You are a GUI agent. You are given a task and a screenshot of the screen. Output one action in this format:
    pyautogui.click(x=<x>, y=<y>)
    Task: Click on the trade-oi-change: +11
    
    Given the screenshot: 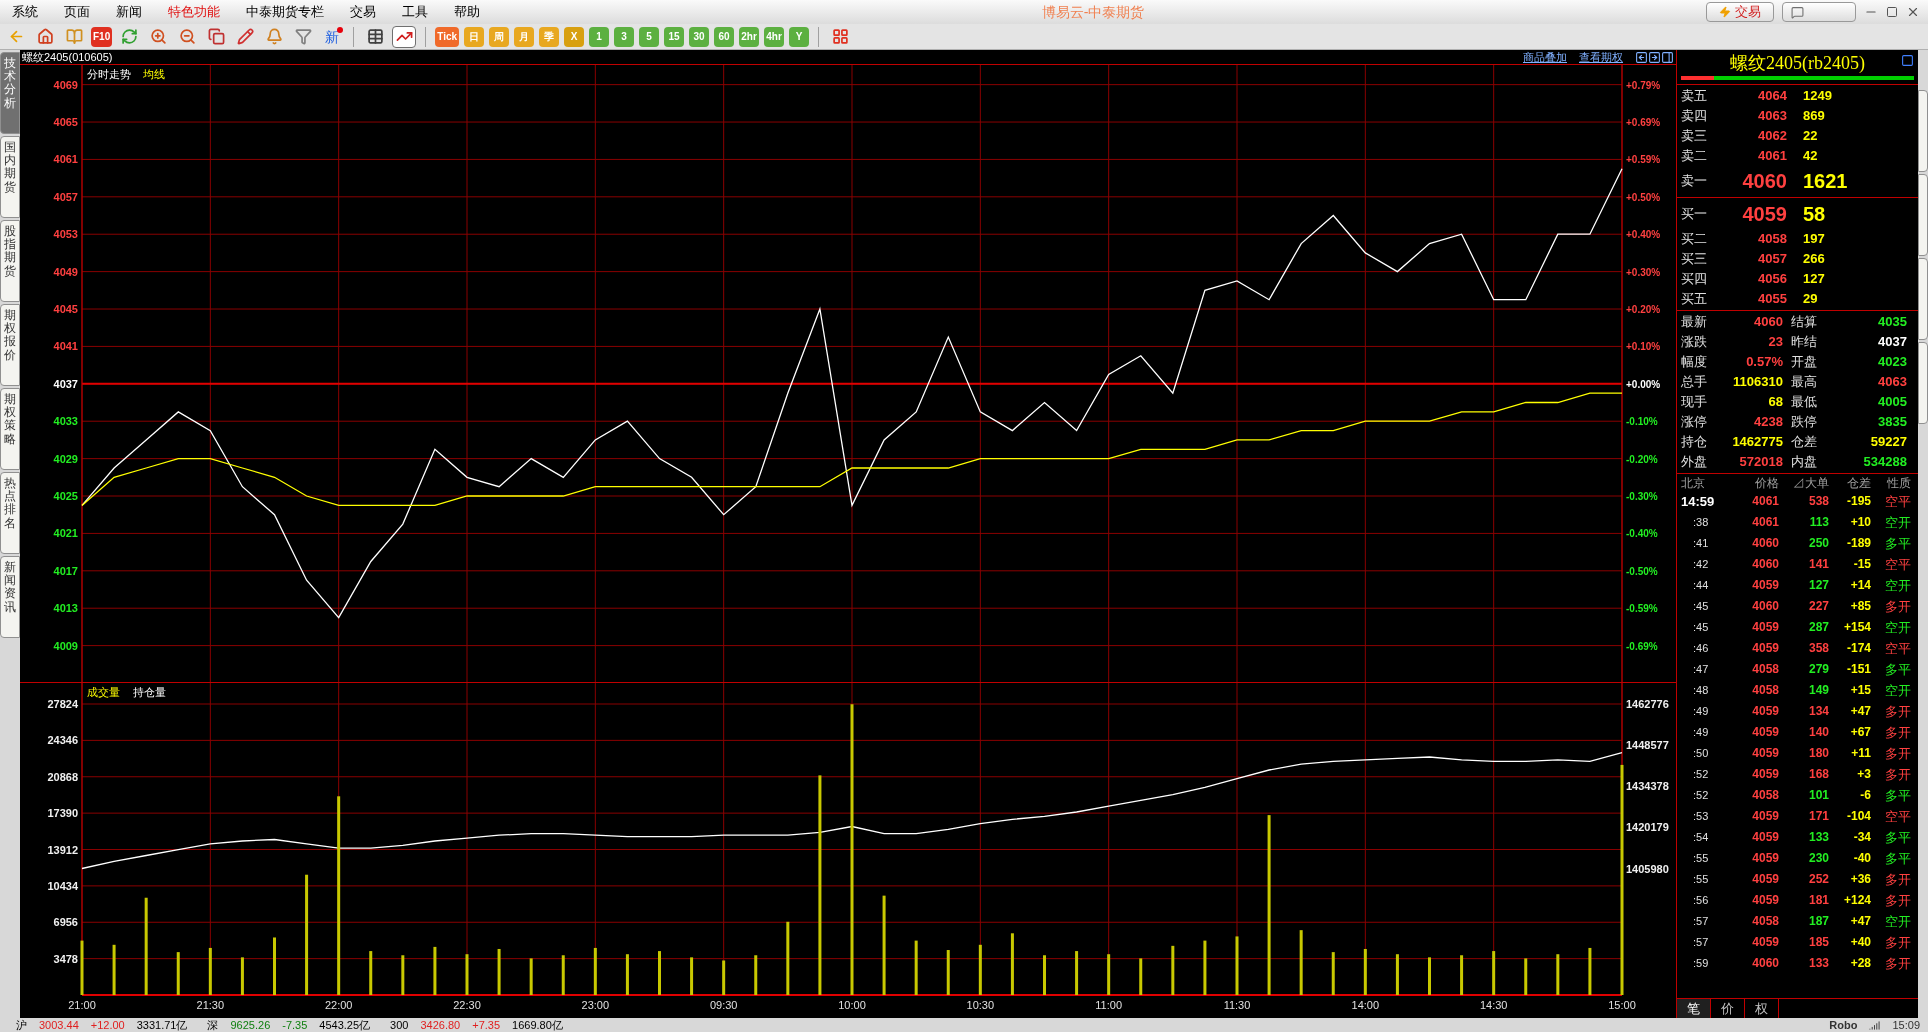 What is the action you would take?
    pyautogui.click(x=1860, y=753)
    